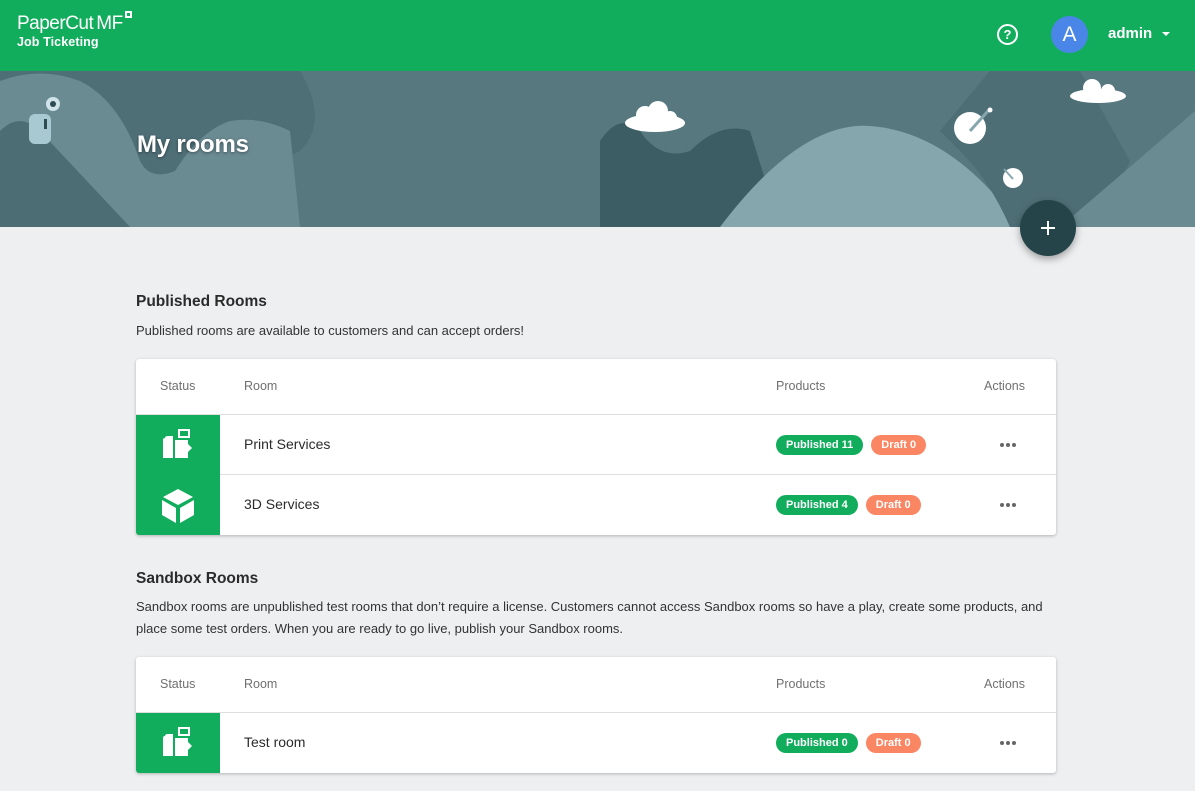 Image resolution: width=1195 pixels, height=791 pixels. What do you see at coordinates (820, 445) in the screenshot?
I see `published-count-badge: Published 11` at bounding box center [820, 445].